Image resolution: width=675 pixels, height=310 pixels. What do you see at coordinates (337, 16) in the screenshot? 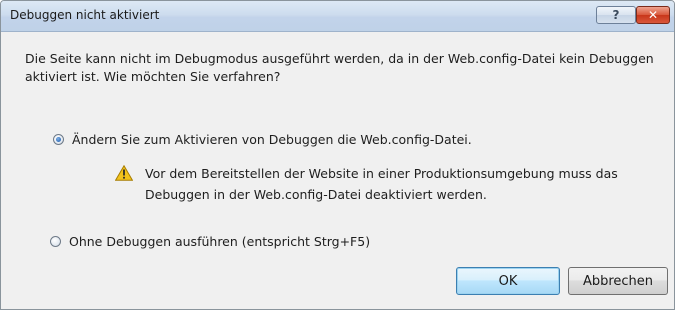
I see `title-bar: Debuggen nicht aktiviert ? ✕` at bounding box center [337, 16].